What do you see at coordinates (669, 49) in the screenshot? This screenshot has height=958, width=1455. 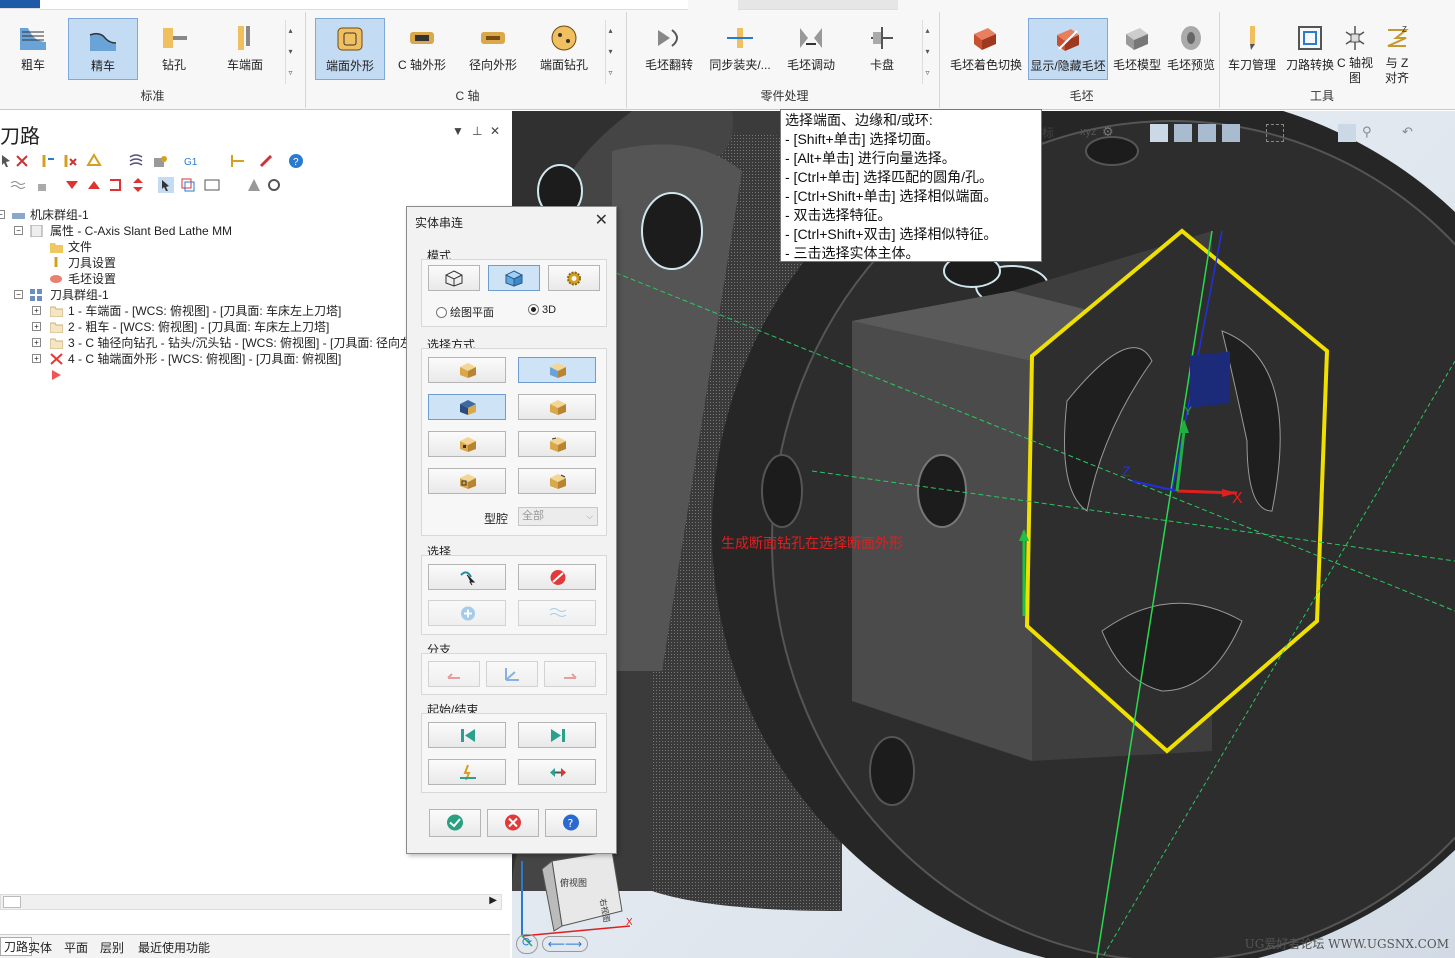 I see `stock-flip-button: 毛坯翻转` at bounding box center [669, 49].